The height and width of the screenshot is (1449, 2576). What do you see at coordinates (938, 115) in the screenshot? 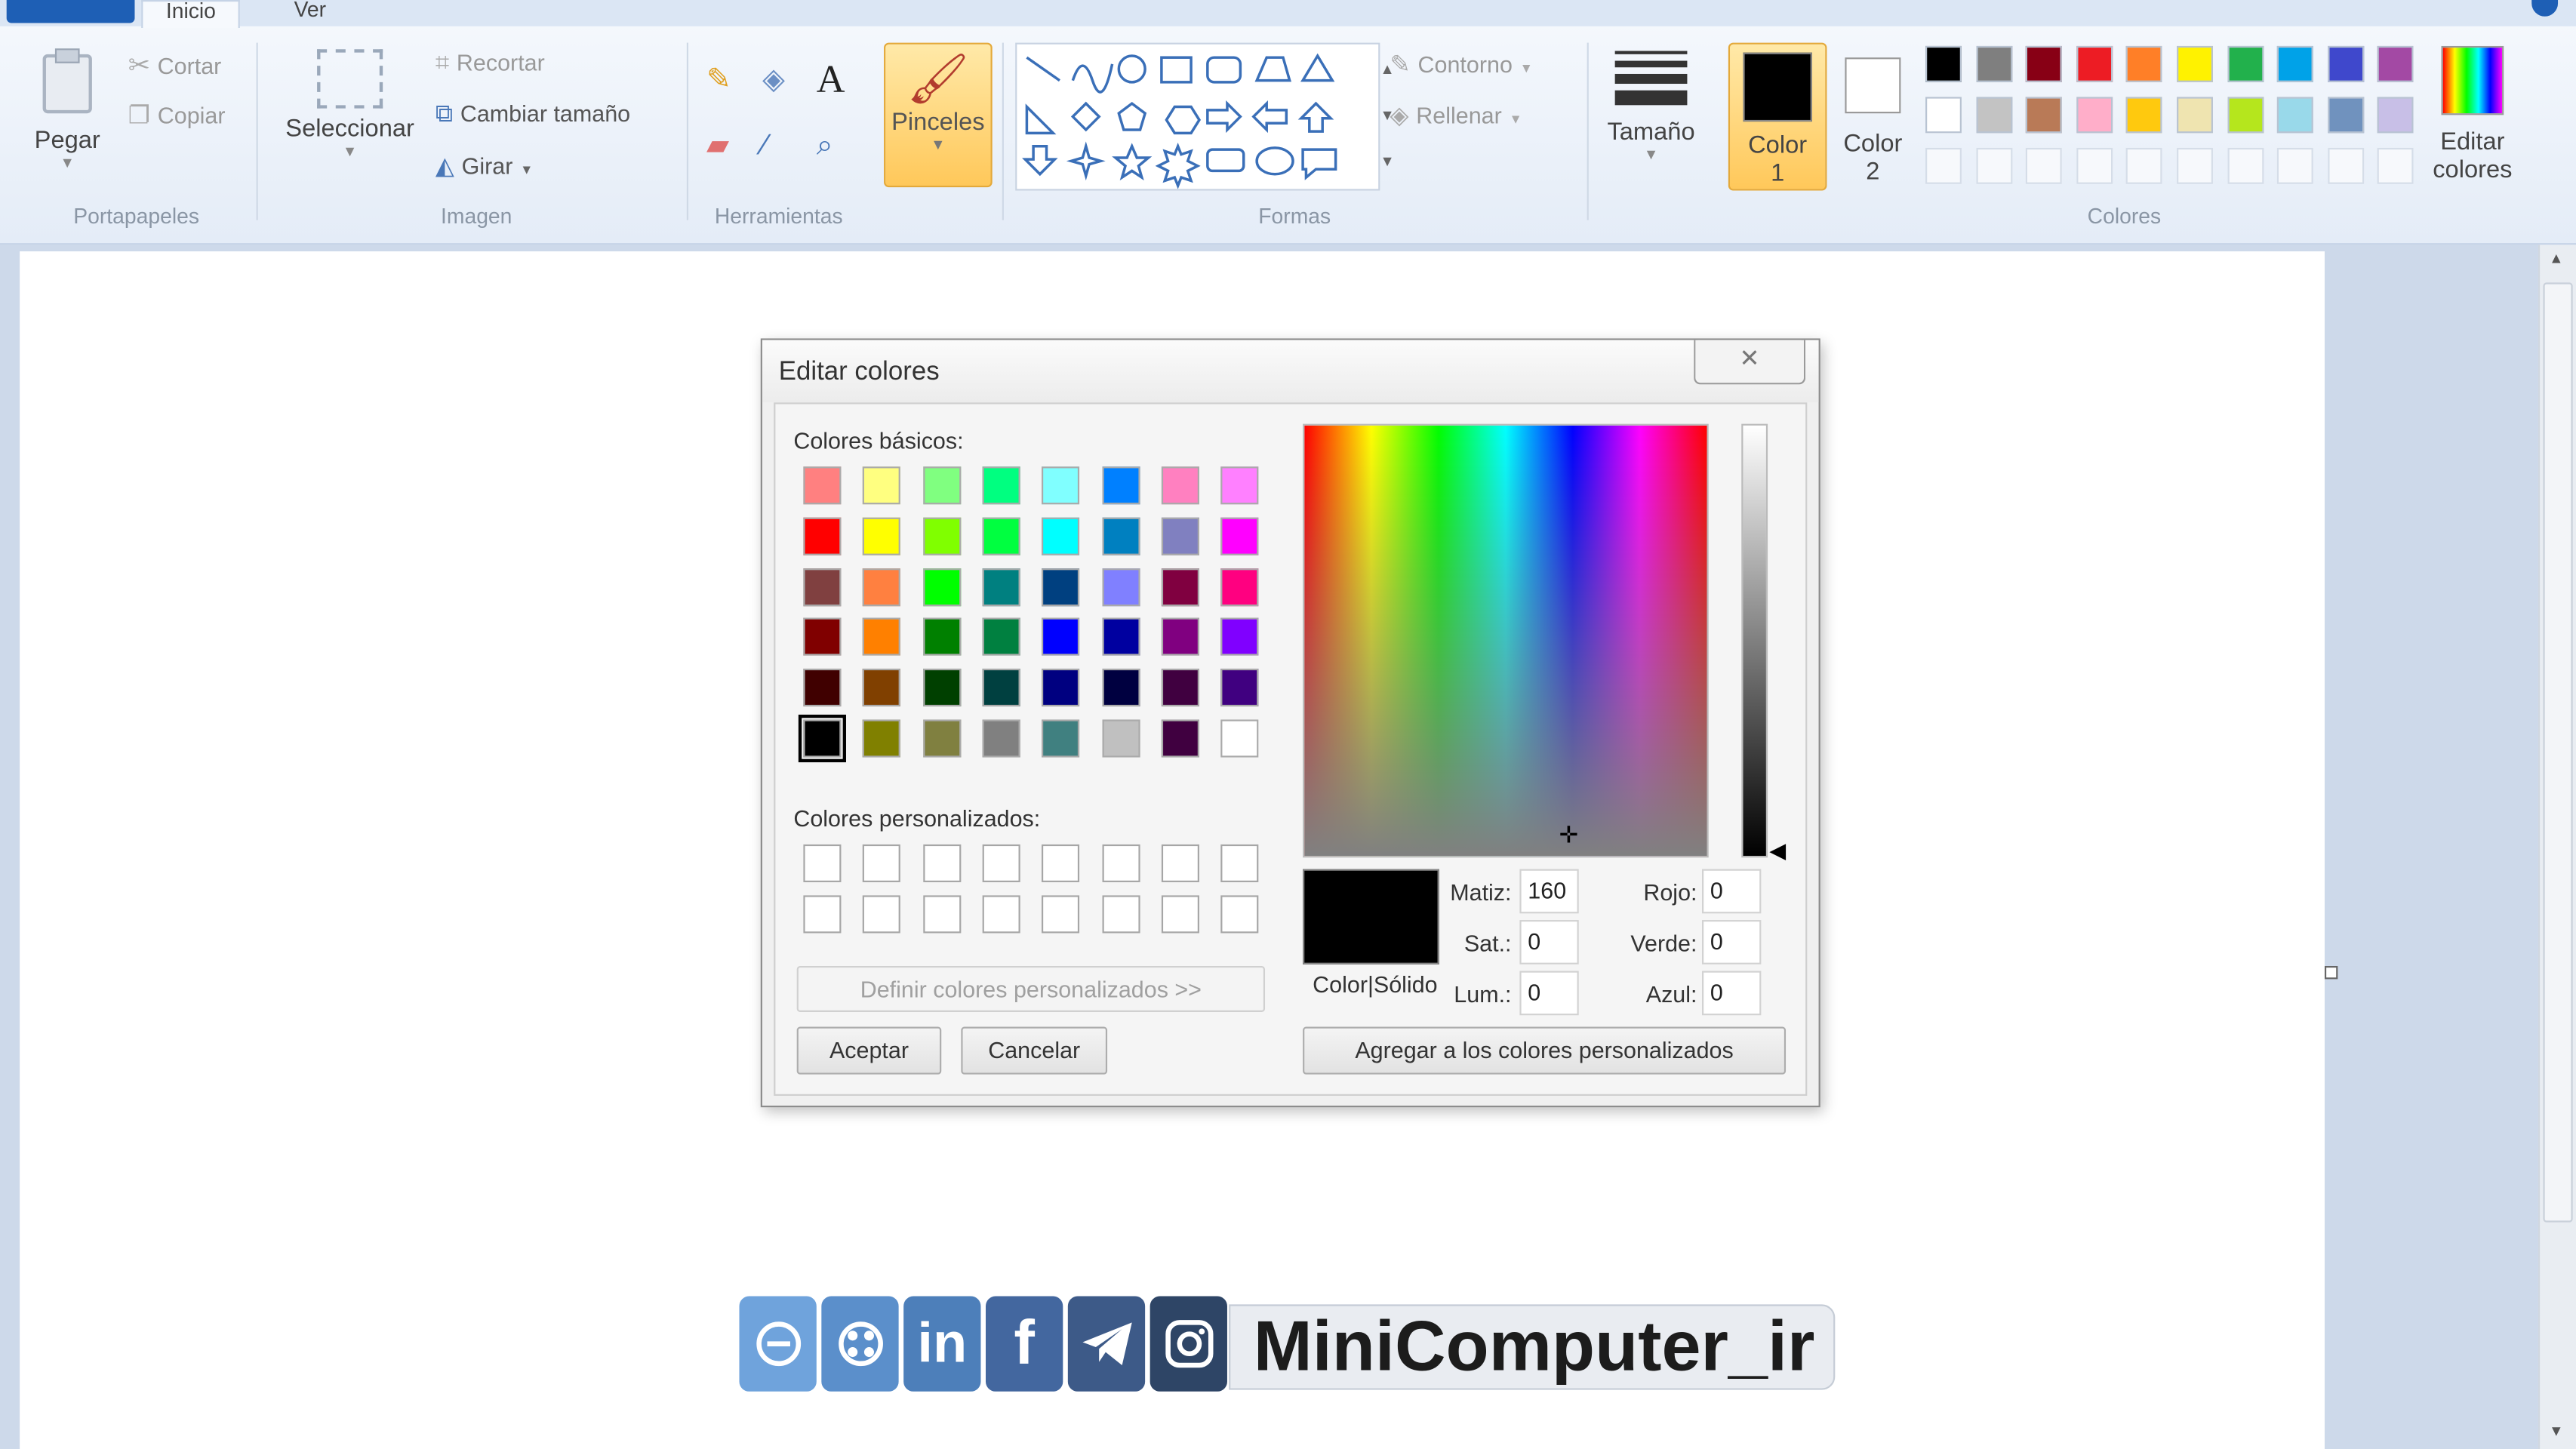
I see `brushes-button: 🖌 Pinceles ▼` at bounding box center [938, 115].